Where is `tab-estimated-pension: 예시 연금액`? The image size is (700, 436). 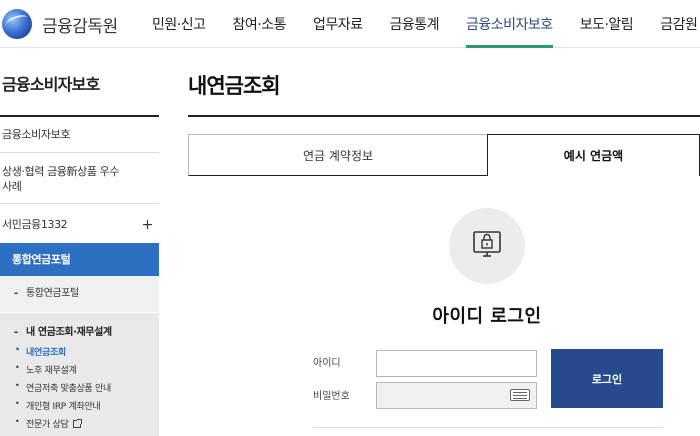 tab-estimated-pension: 예시 연금액 is located at coordinates (593, 155).